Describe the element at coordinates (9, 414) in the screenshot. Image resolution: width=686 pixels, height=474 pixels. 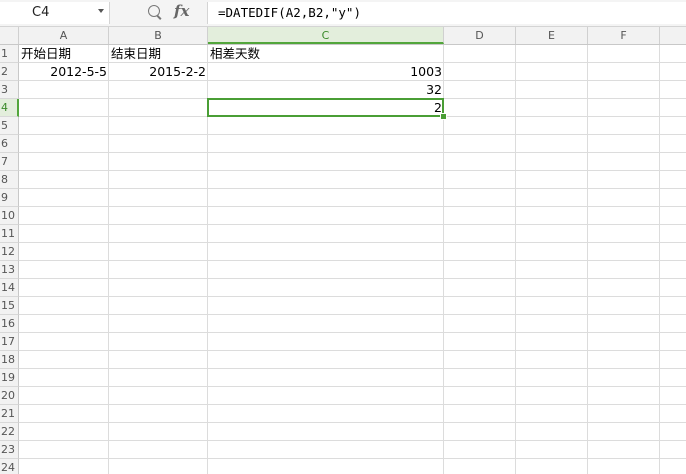
I see `row-header-21: 21` at that location.